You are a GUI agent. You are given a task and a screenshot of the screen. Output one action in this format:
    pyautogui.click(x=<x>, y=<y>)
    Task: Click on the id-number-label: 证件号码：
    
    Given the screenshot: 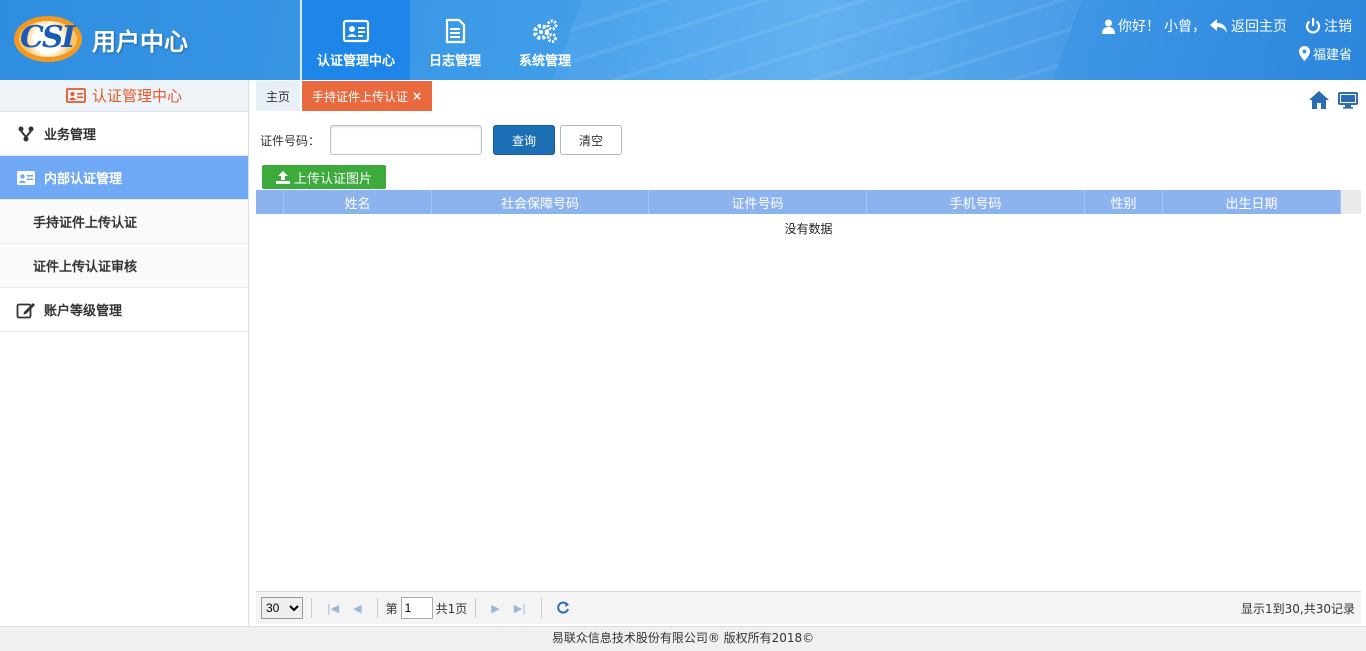 What is the action you would take?
    pyautogui.click(x=290, y=140)
    